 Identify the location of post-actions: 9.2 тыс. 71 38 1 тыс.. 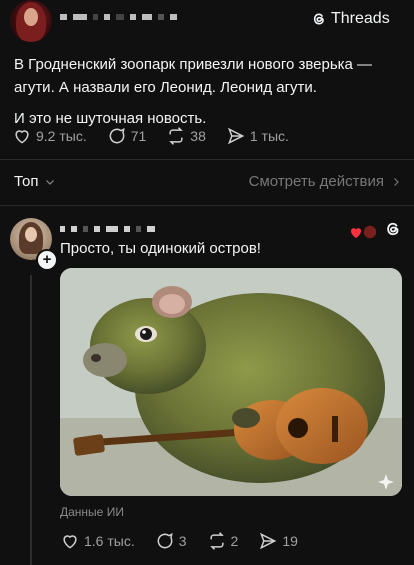
(150, 136).